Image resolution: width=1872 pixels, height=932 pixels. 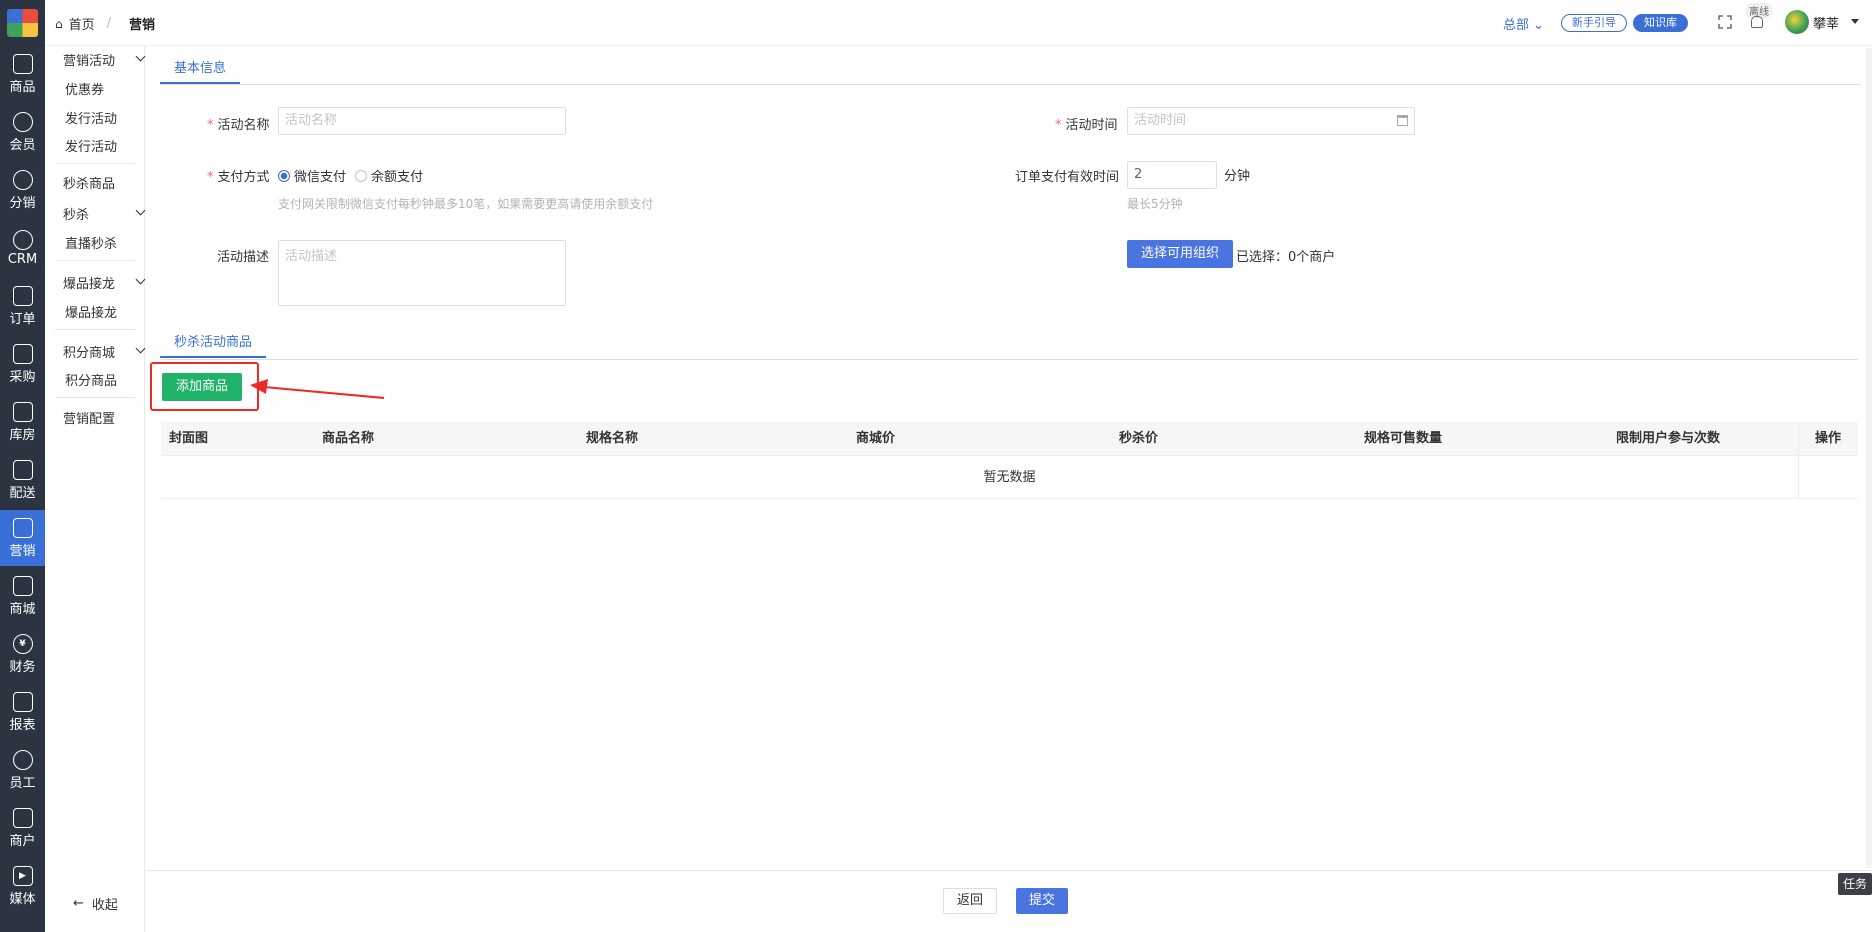 I want to click on scrollbar, so click(x=1869, y=458).